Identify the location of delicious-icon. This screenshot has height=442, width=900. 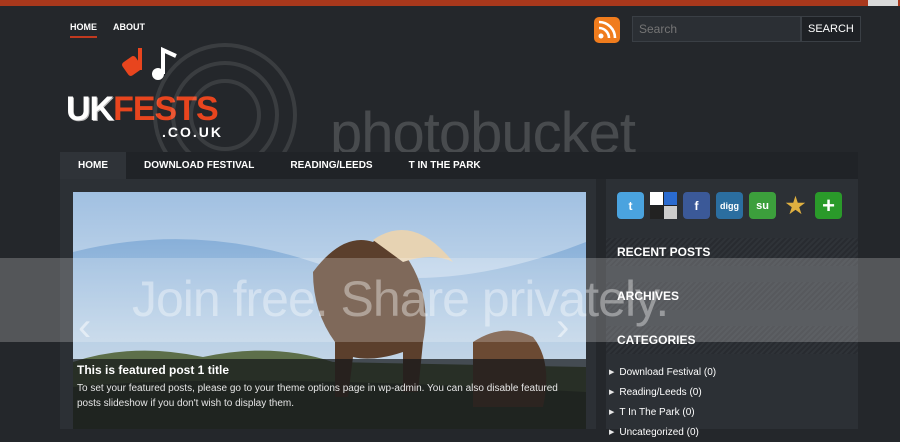
(663, 205).